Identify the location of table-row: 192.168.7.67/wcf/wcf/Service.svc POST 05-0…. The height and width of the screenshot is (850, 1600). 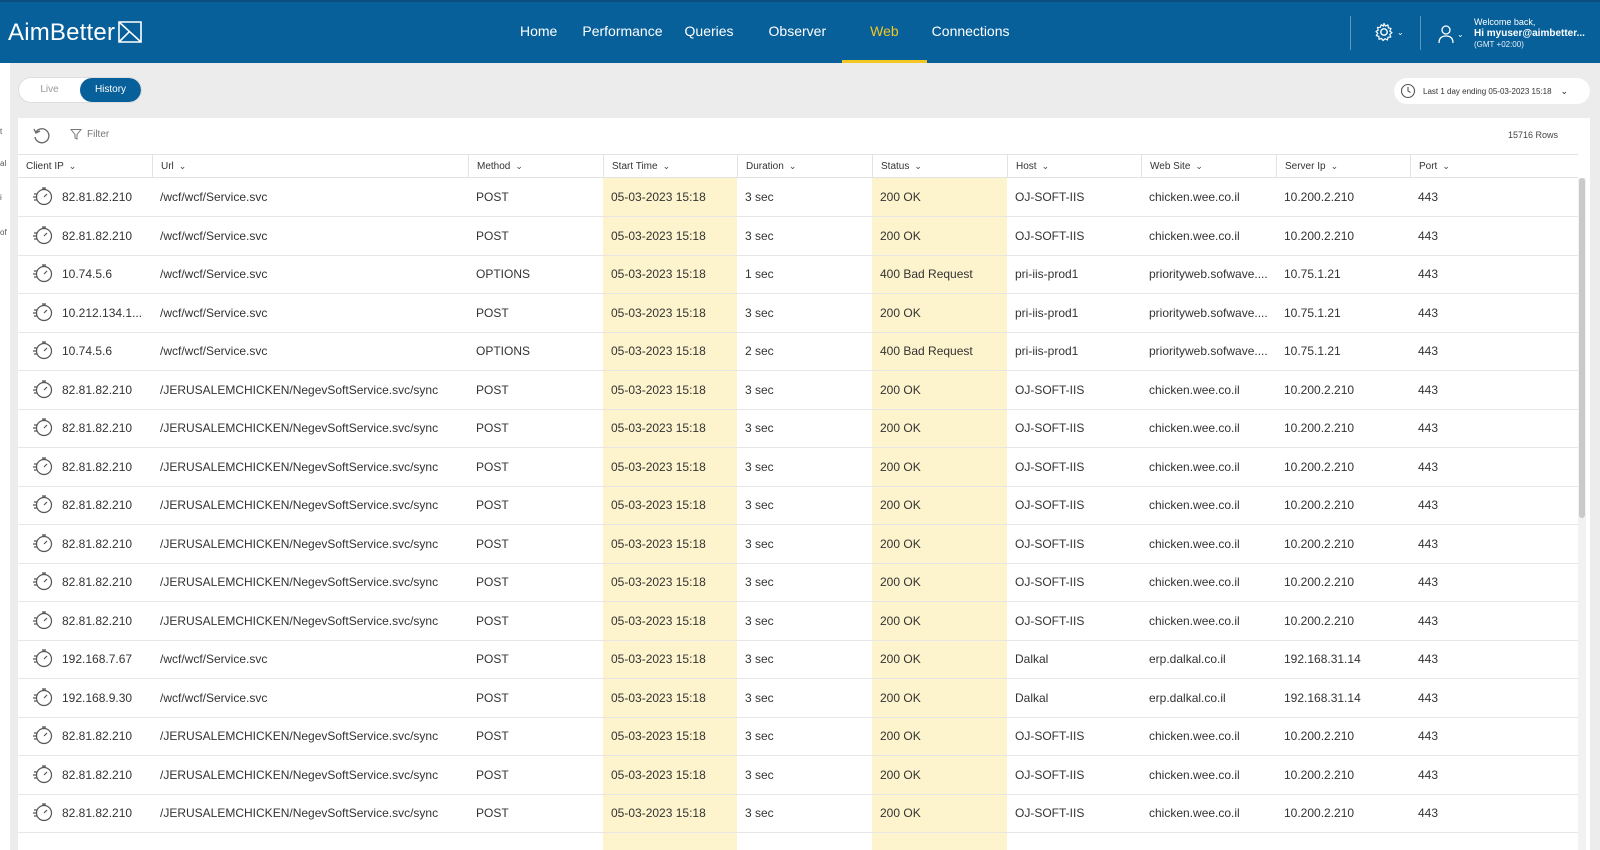
(798, 659).